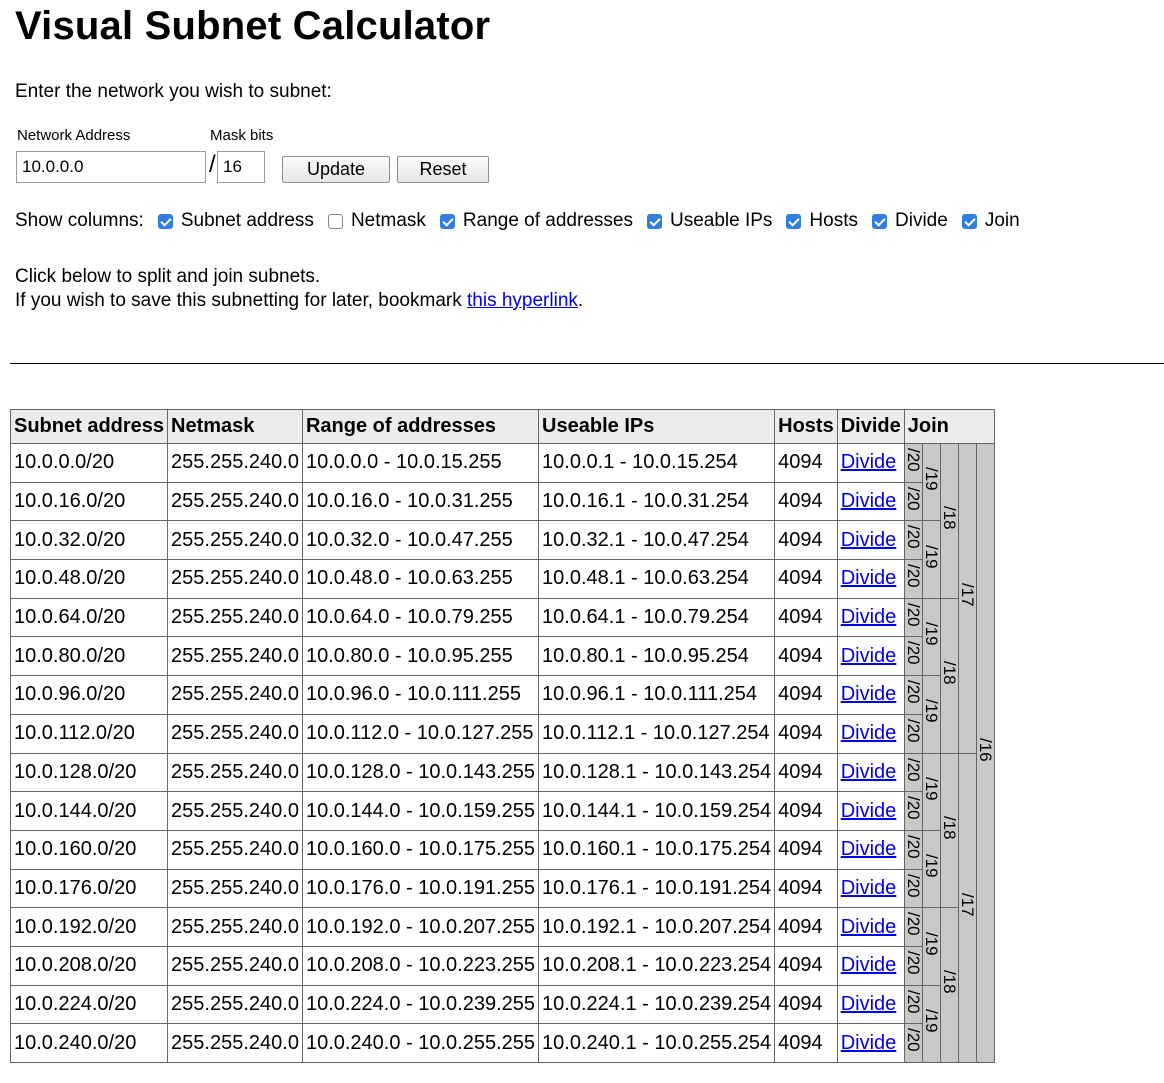 Image resolution: width=1164 pixels, height=1083 pixels. Describe the element at coordinates (657, 617) in the screenshot. I see `useable-ips-cell: 10.0.64.1 - 10.0.79.254` at that location.